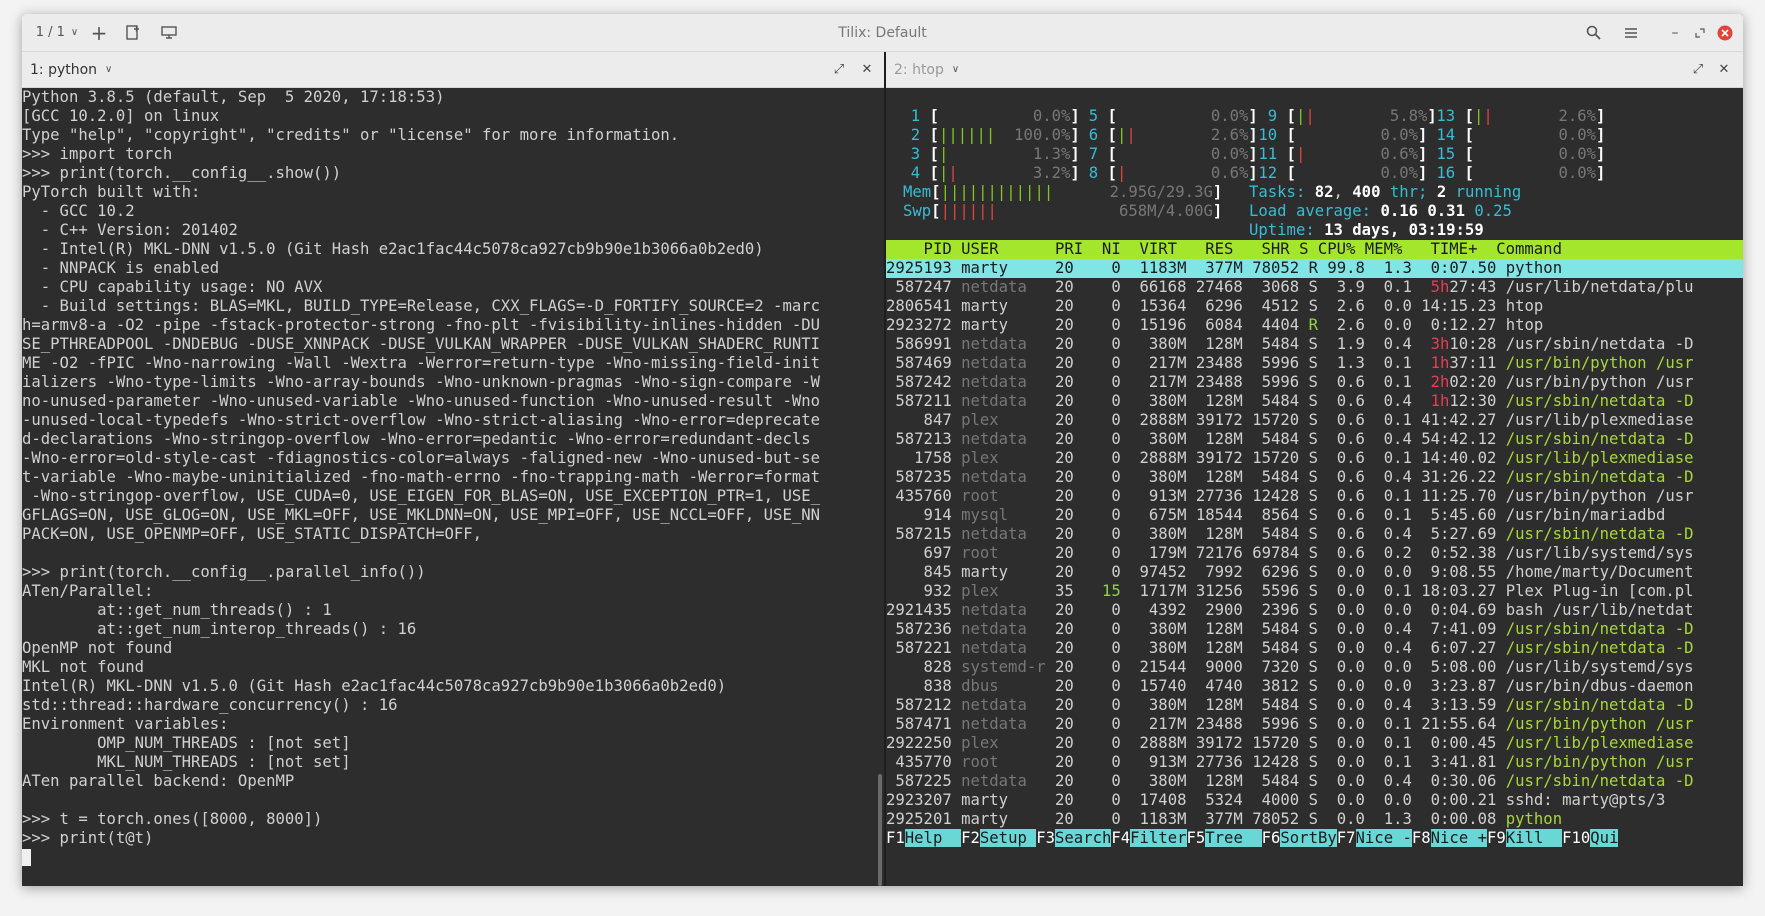 The height and width of the screenshot is (916, 1765). I want to click on cpu-number: 6, so click(1084, 135).